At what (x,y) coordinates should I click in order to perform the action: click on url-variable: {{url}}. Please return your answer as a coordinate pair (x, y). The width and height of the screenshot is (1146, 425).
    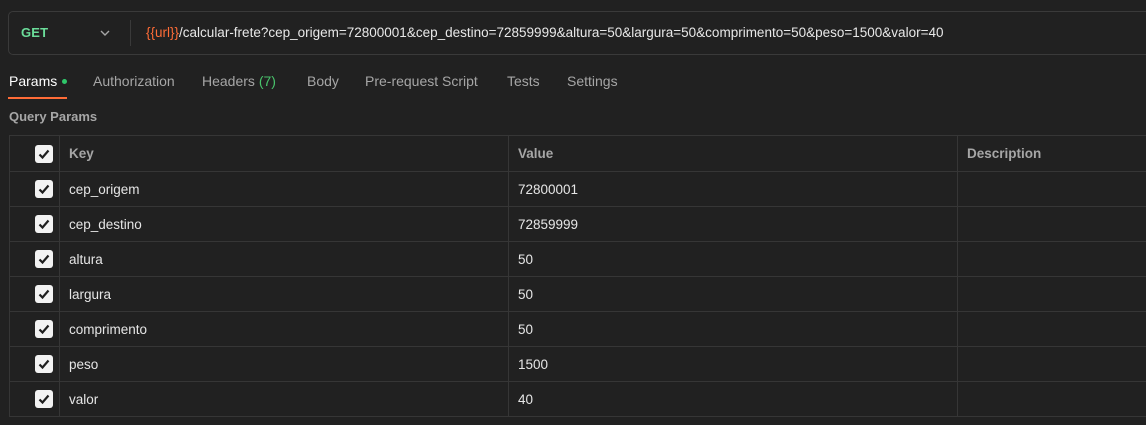
    Looking at the image, I should click on (163, 32).